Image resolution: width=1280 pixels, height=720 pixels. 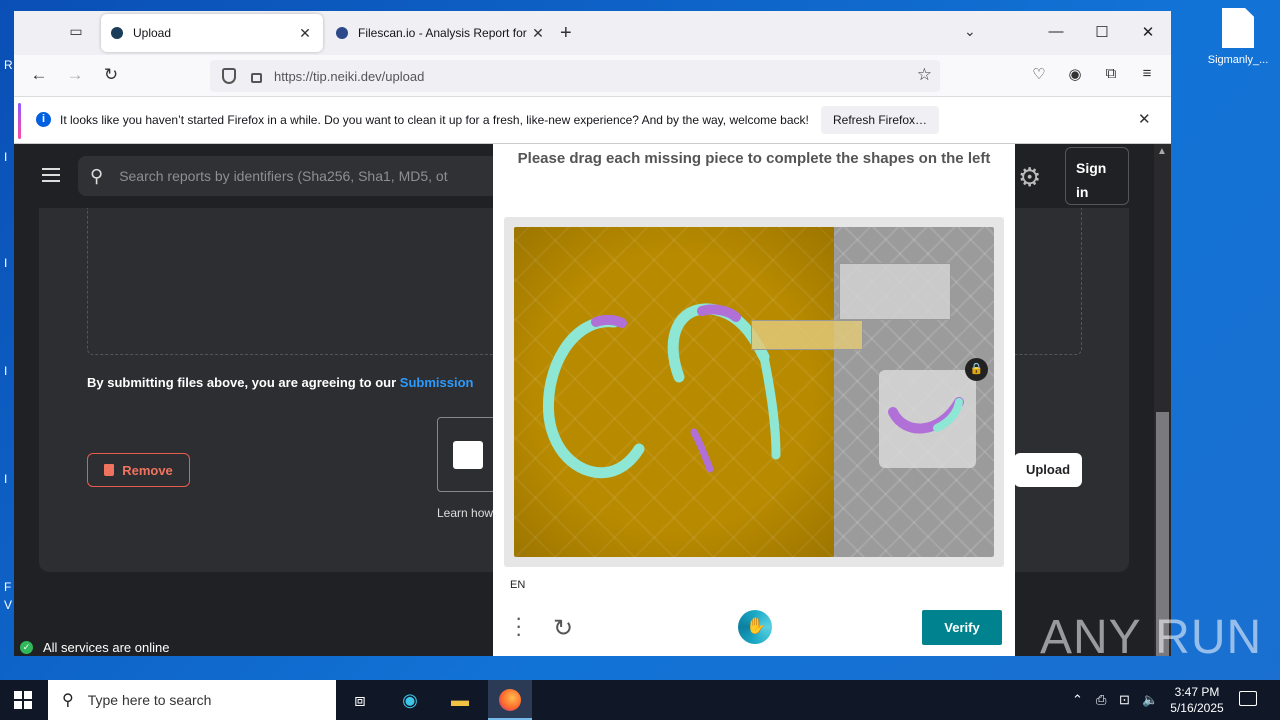 What do you see at coordinates (19, 121) in the screenshot?
I see `notification-accent` at bounding box center [19, 121].